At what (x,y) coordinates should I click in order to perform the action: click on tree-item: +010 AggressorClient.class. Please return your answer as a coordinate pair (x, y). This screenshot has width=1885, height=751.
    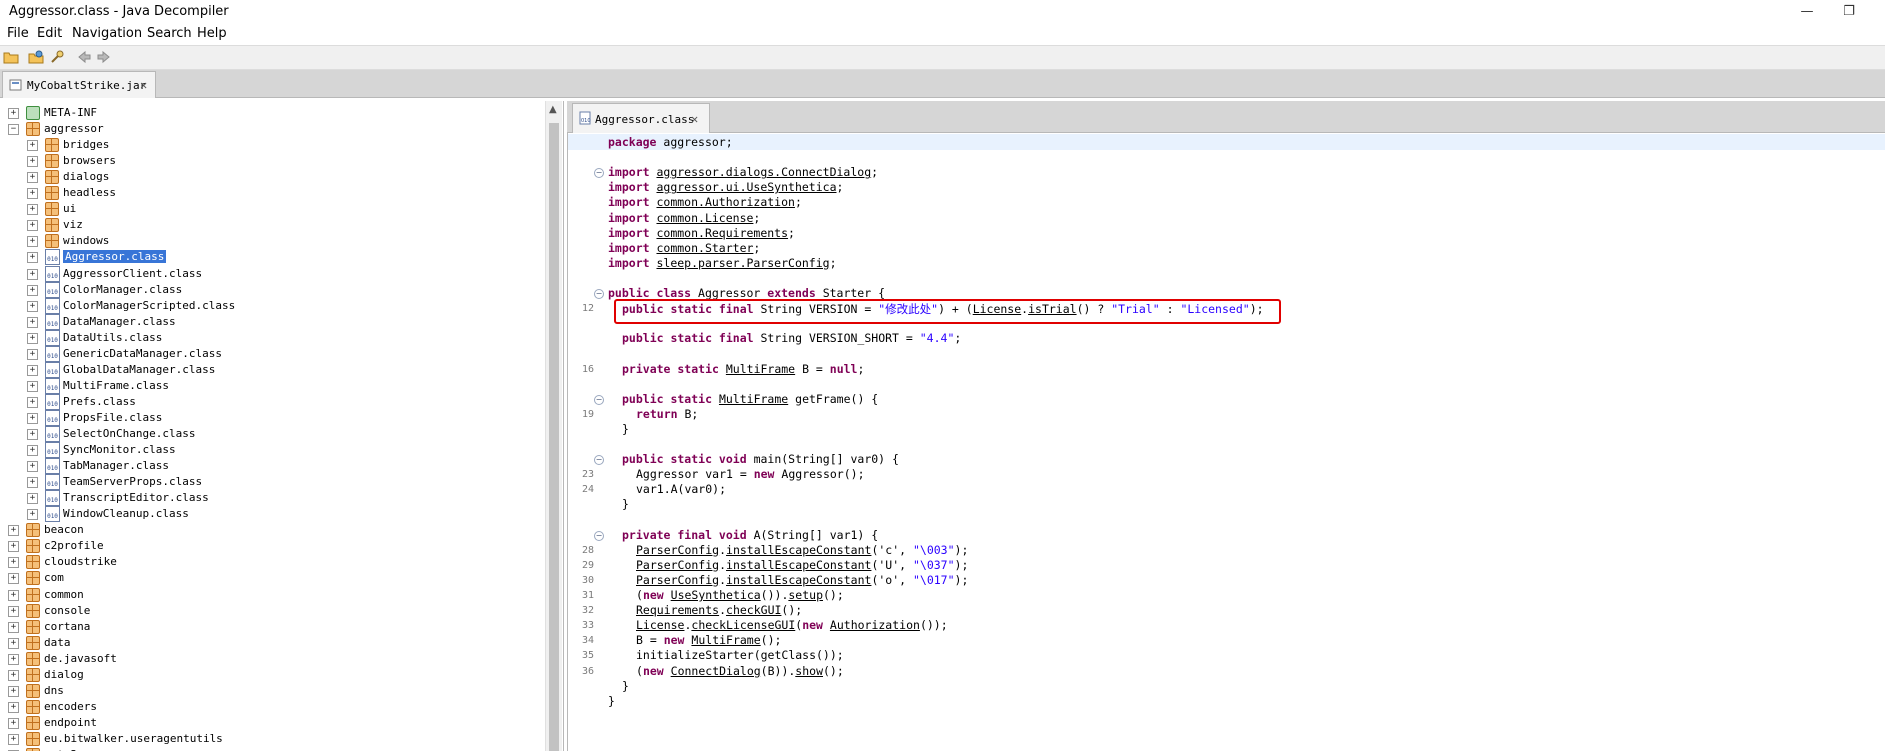
    Looking at the image, I should click on (272, 273).